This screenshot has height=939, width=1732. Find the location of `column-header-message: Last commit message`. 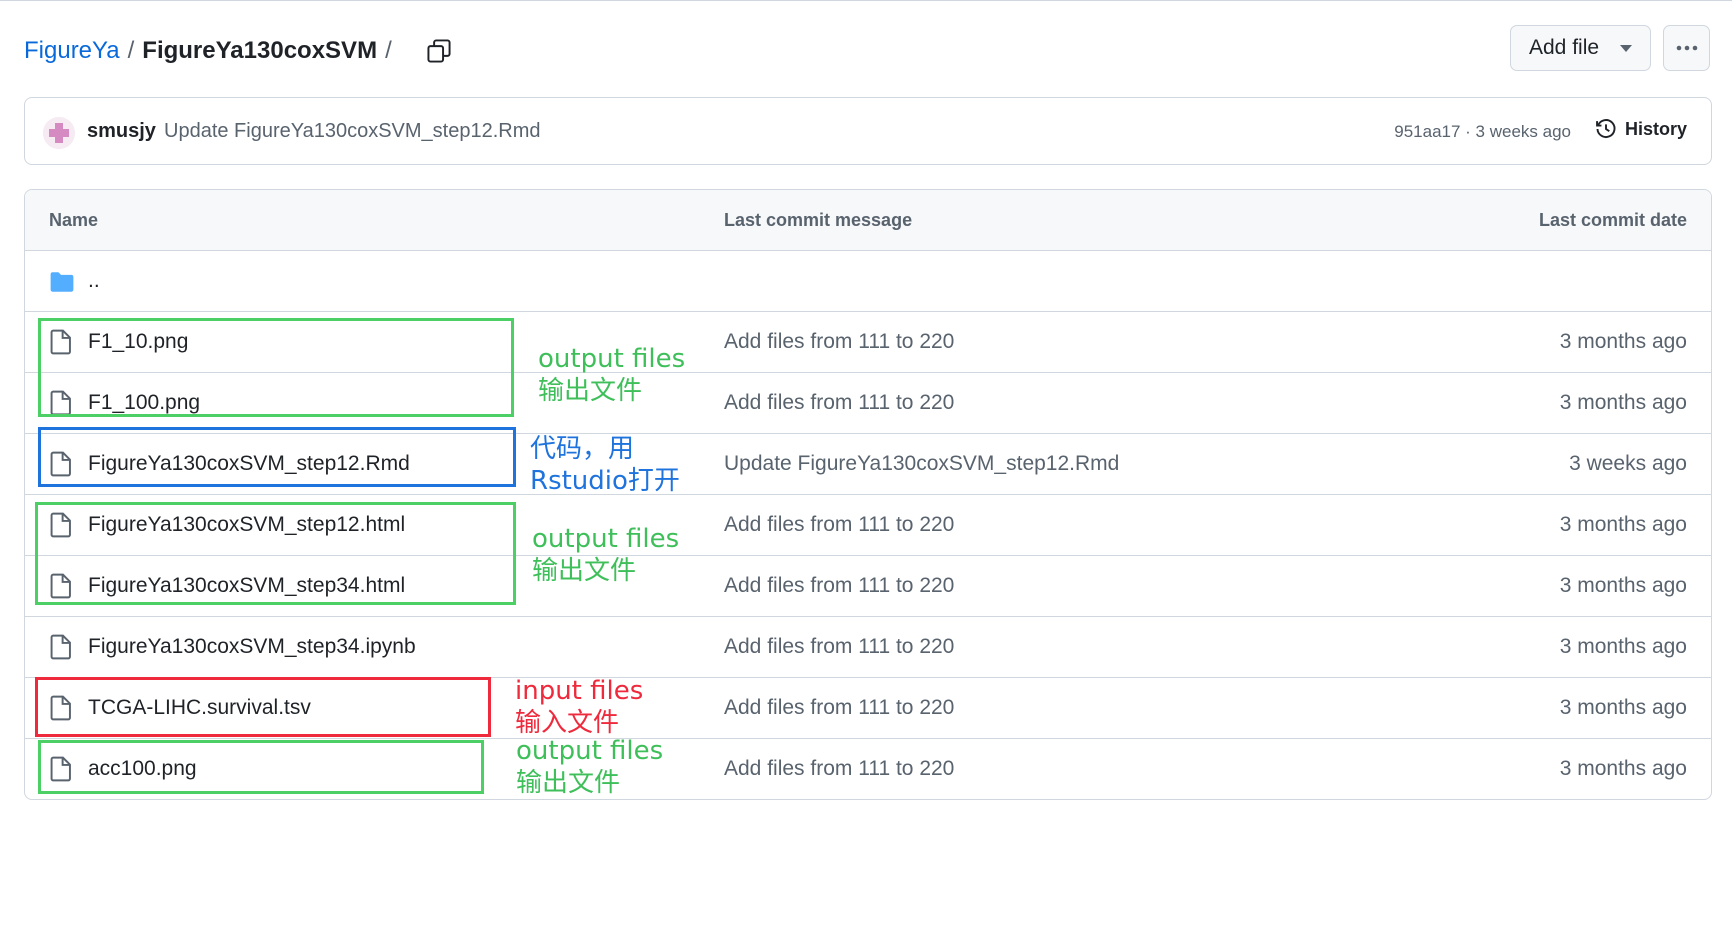

column-header-message: Last commit message is located at coordinates (818, 220).